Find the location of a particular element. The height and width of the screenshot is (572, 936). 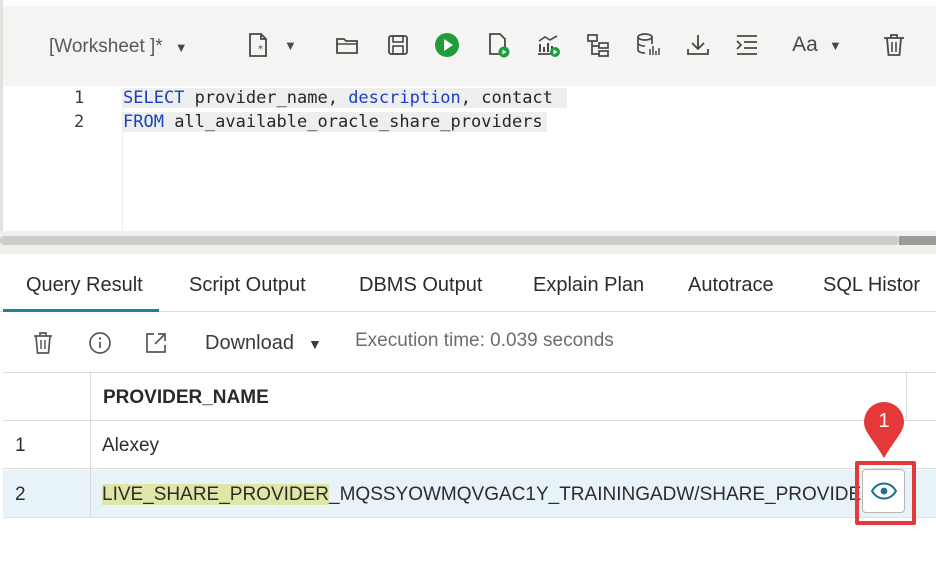

new-file-icon: * is located at coordinates (258, 45).